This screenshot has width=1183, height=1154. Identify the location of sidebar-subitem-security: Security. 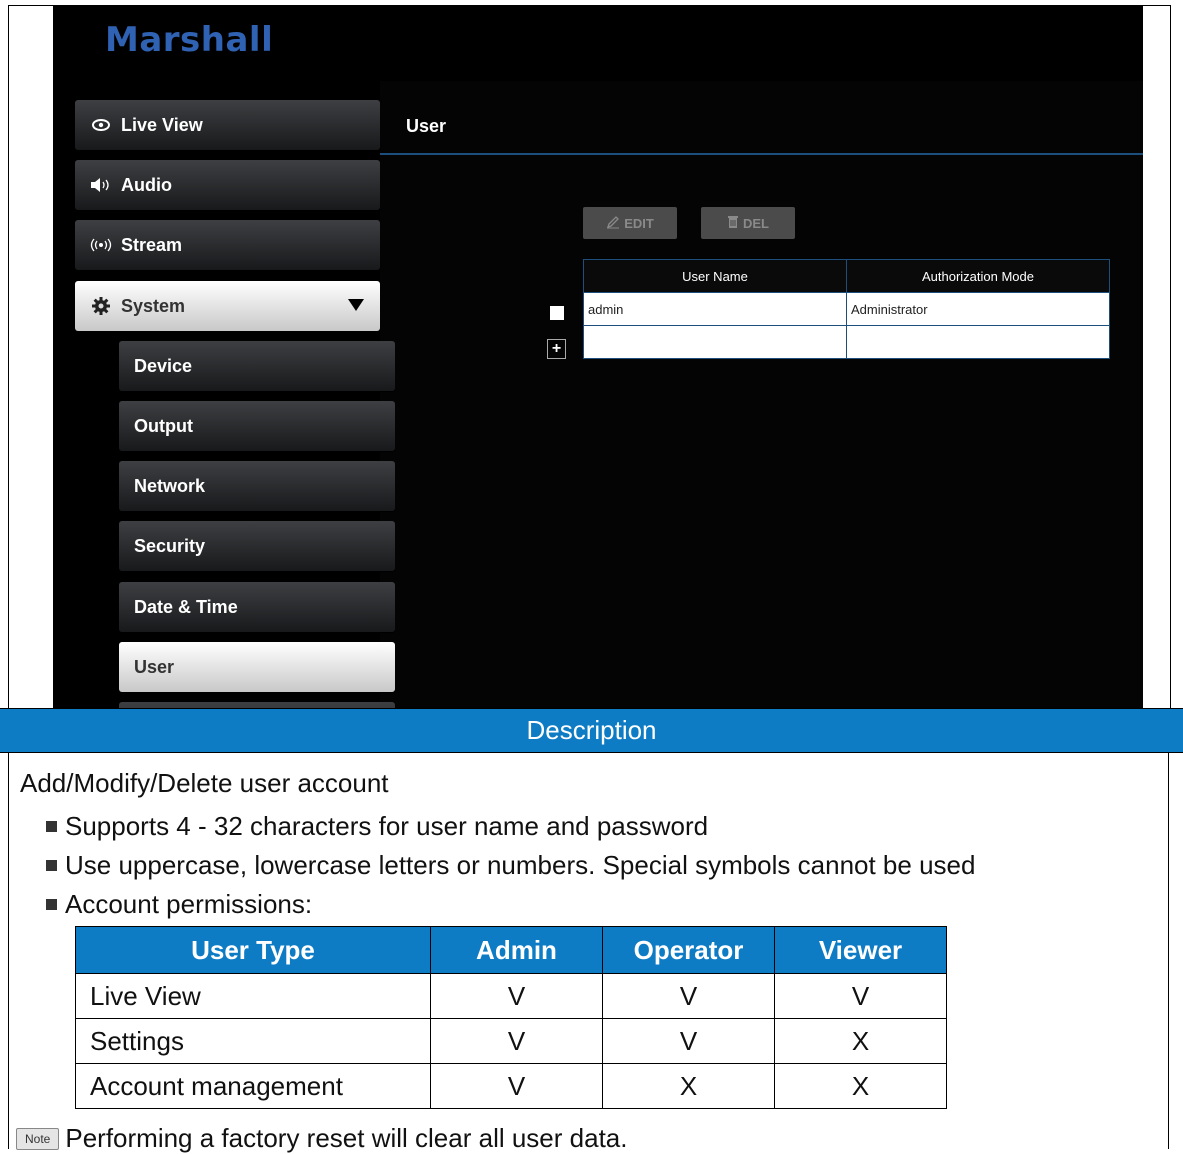
(257, 546).